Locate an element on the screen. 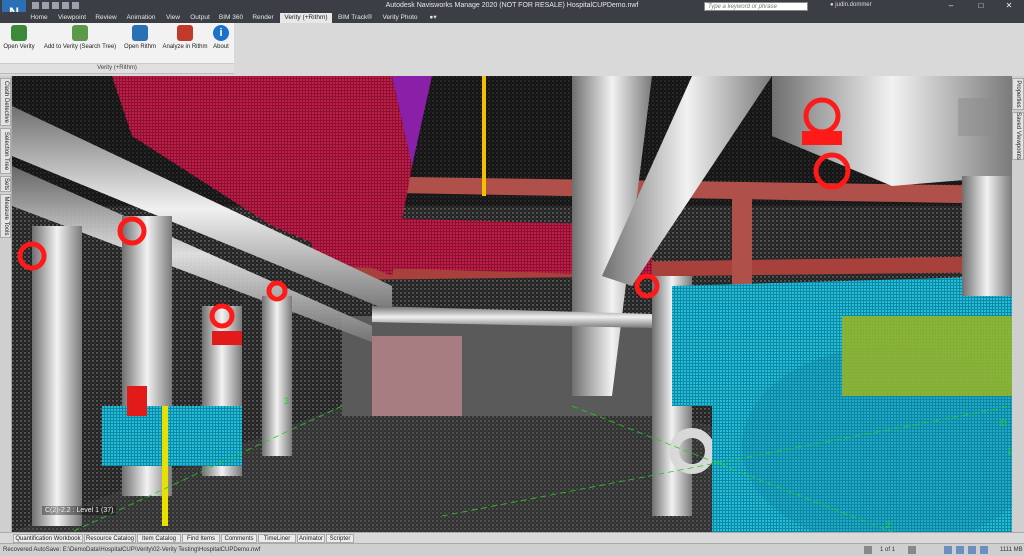 The image size is (1024, 556). about-button: i About is located at coordinates (221, 37).